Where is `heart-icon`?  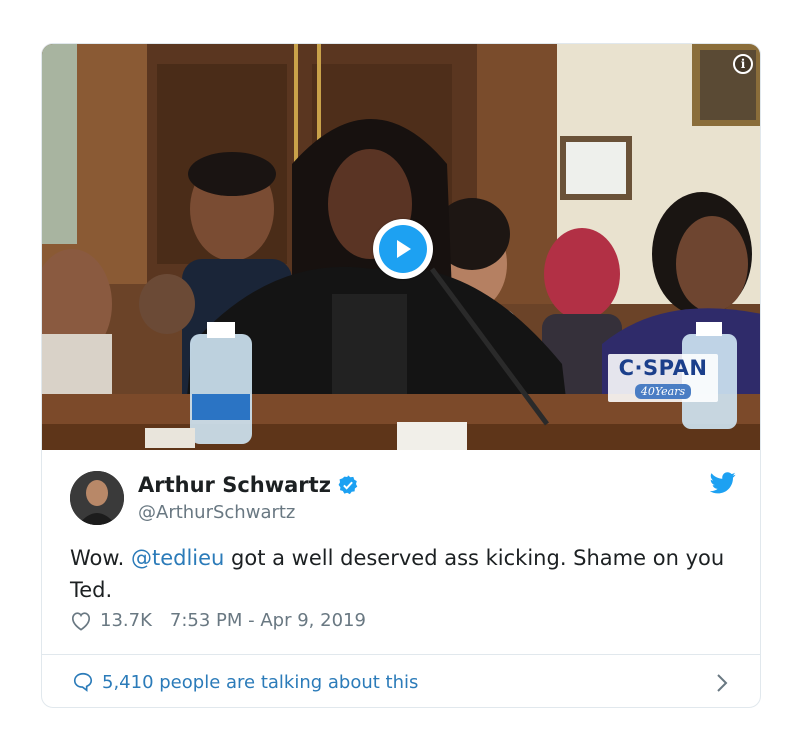 heart-icon is located at coordinates (81, 621).